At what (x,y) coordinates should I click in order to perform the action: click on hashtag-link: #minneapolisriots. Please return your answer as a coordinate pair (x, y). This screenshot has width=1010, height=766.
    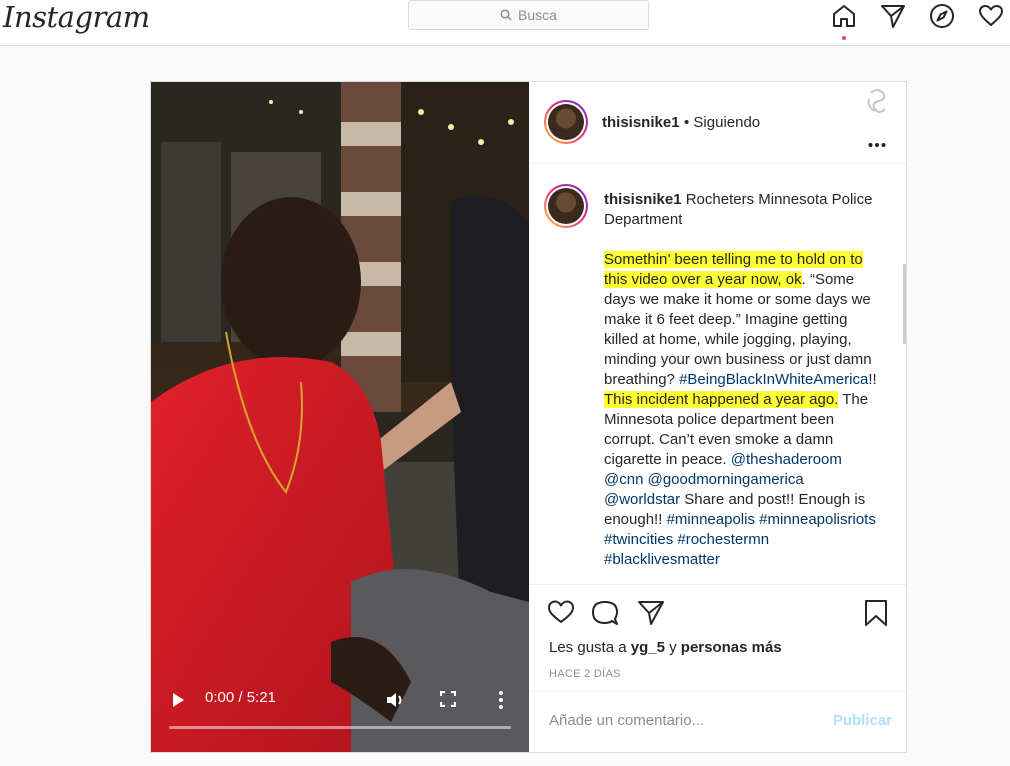
    Looking at the image, I should click on (817, 519).